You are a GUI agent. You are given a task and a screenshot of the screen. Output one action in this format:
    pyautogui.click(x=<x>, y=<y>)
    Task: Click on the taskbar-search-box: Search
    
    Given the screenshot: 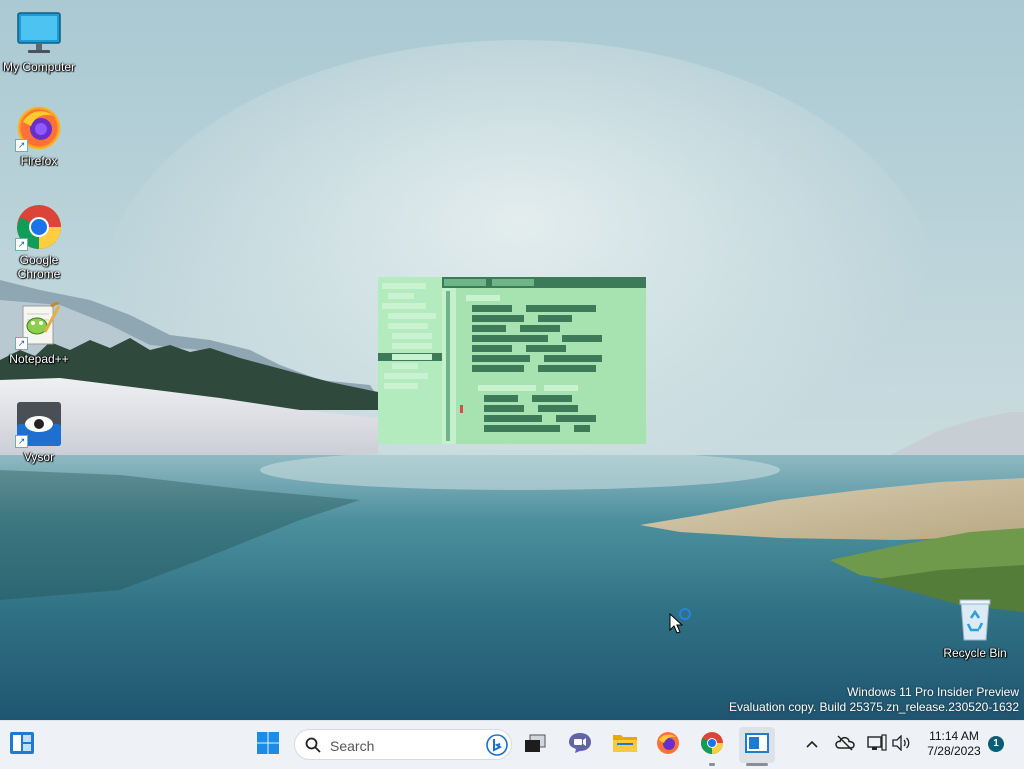 What is the action you would take?
    pyautogui.click(x=403, y=744)
    